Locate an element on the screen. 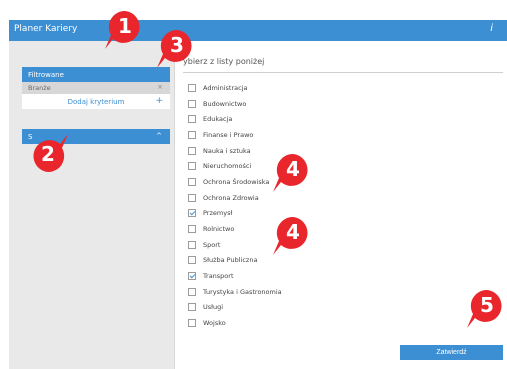  option-item: Transport is located at coordinates (235, 276).